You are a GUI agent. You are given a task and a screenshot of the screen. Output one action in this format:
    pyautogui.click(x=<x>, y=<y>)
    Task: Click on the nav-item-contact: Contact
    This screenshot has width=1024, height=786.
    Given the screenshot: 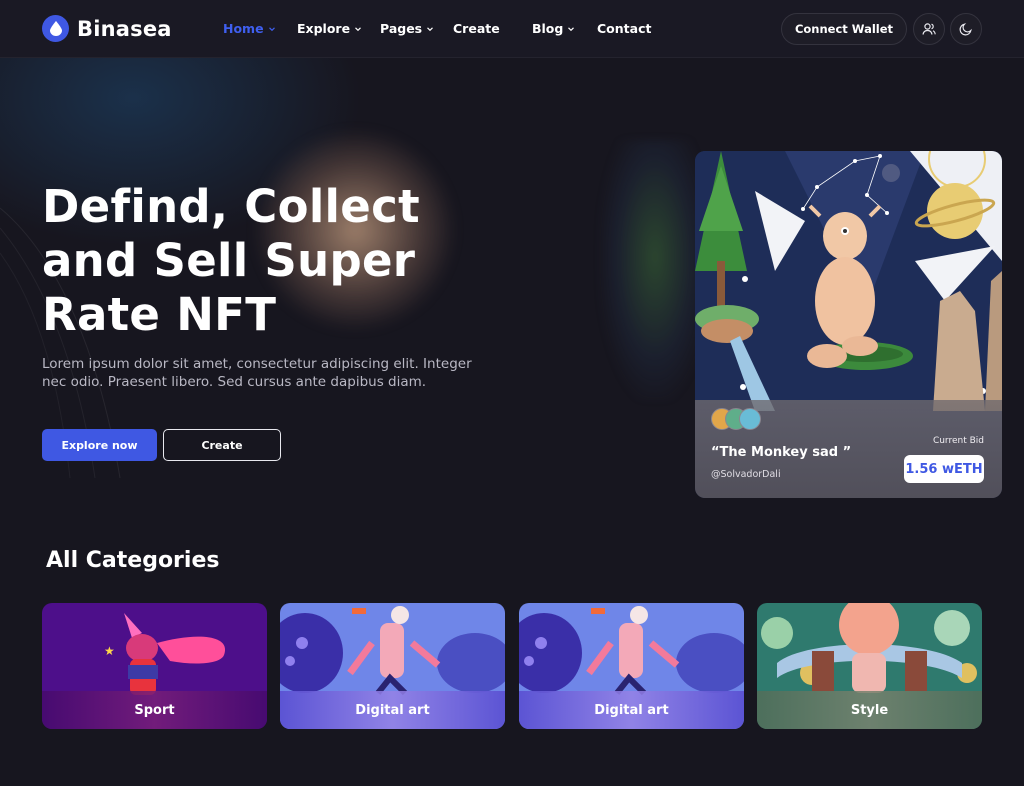 What is the action you would take?
    pyautogui.click(x=624, y=28)
    